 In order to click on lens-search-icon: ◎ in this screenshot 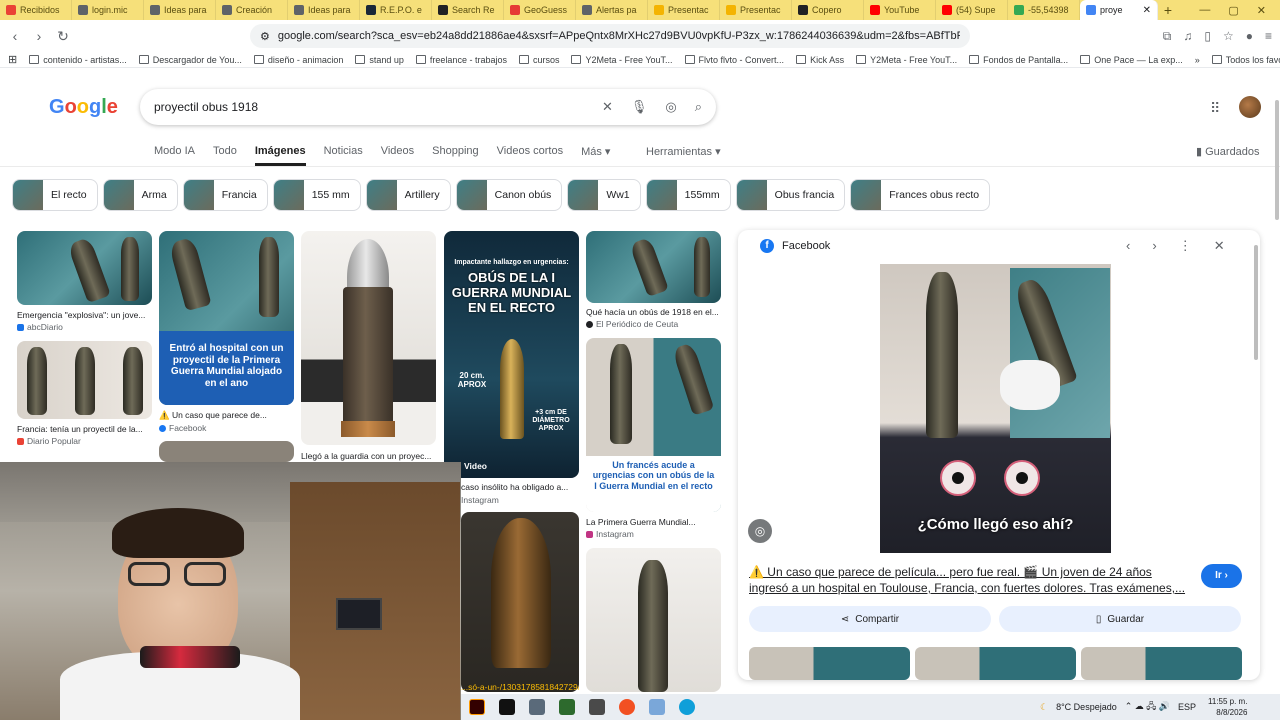, I will do `click(760, 531)`.